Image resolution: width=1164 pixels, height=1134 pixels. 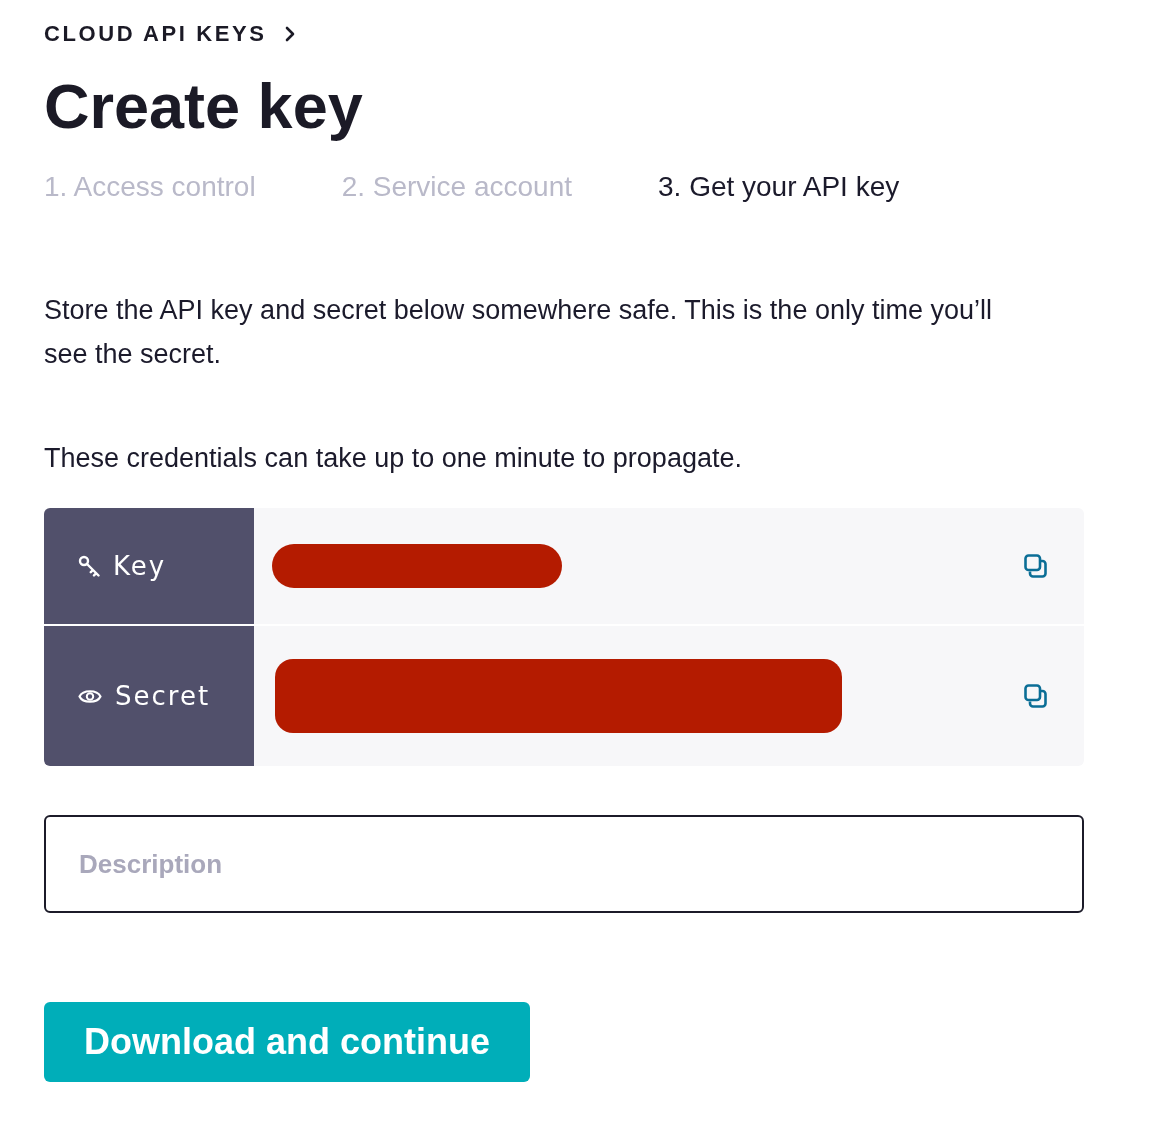 I want to click on instruction-text: These credentials can take up to one minute to propagate., so click(x=393, y=458).